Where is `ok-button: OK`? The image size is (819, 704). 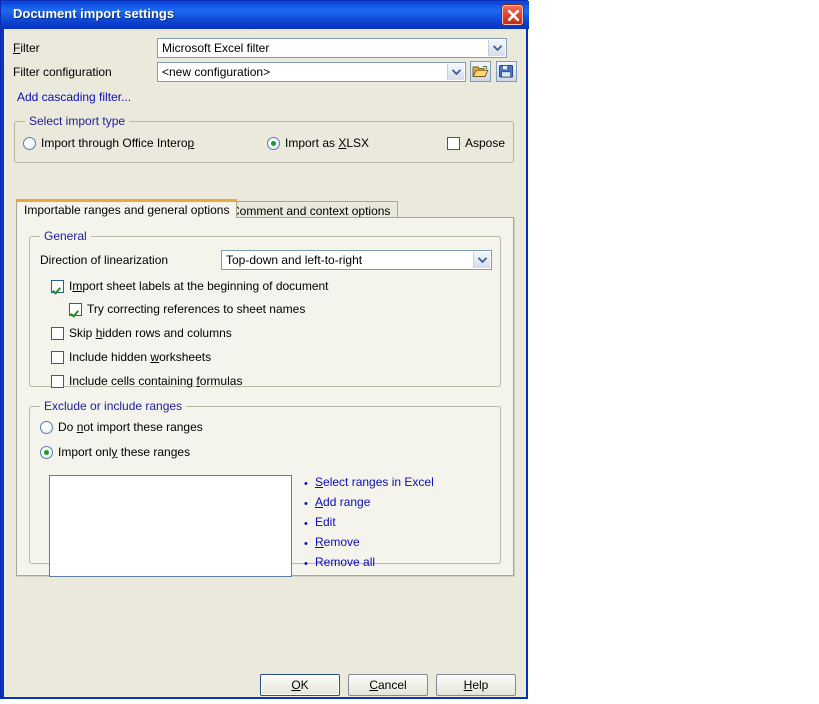
ok-button: OK is located at coordinates (300, 685).